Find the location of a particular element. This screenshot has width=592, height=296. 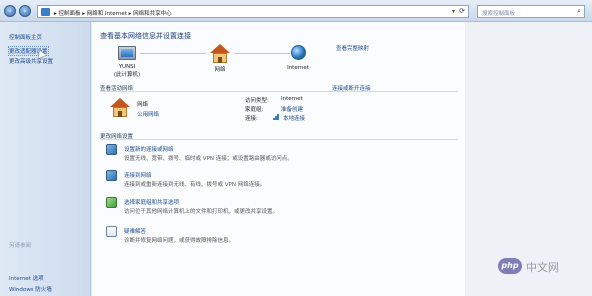

refresh-icon: ⟳ is located at coordinates (462, 11).